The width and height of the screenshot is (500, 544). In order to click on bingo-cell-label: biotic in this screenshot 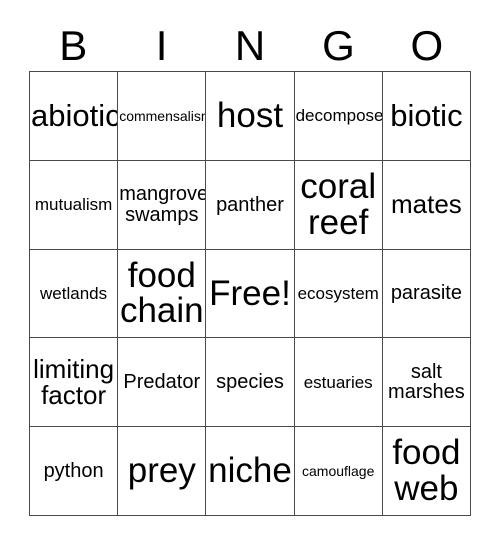, I will do `click(426, 116)`.